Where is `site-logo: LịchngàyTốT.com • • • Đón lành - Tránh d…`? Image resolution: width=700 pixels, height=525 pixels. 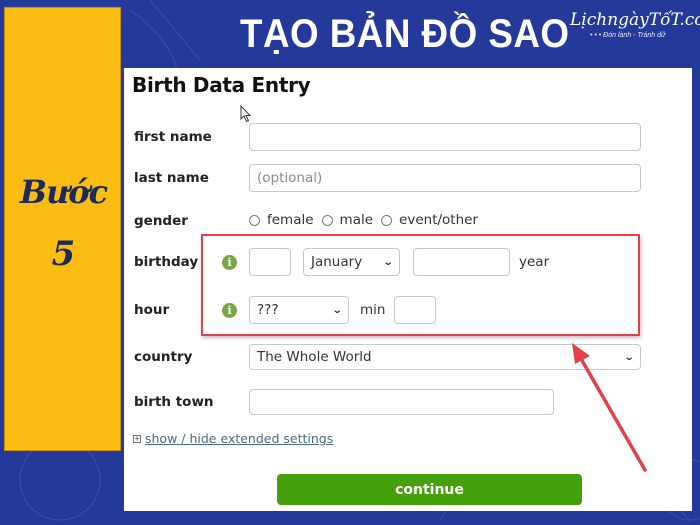
site-logo: LịchngàyTốT.com • • • Đón lành - Tránh d… is located at coordinates (635, 30).